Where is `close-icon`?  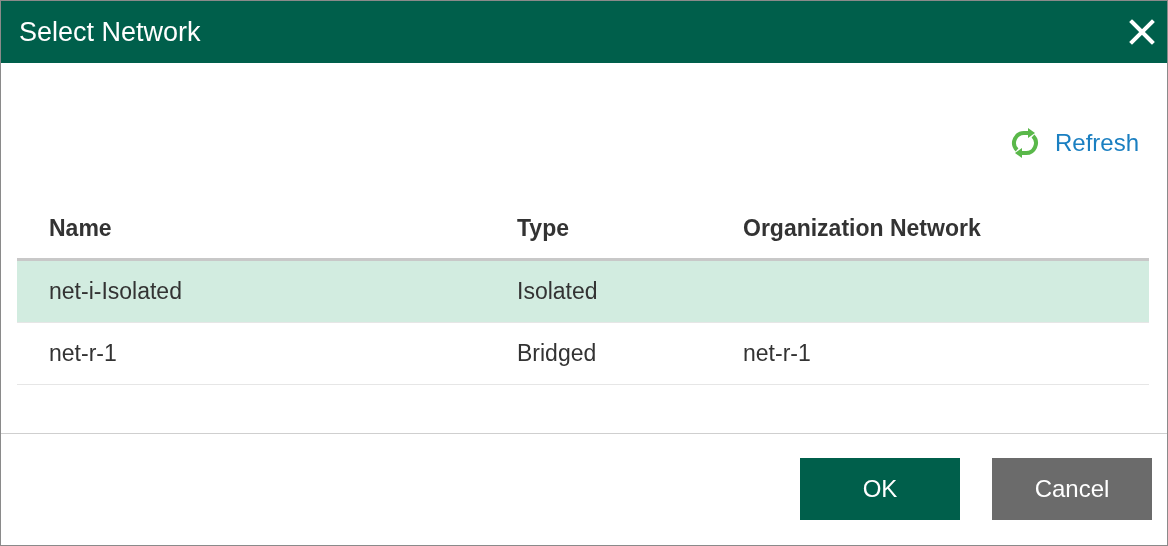 close-icon is located at coordinates (1142, 32).